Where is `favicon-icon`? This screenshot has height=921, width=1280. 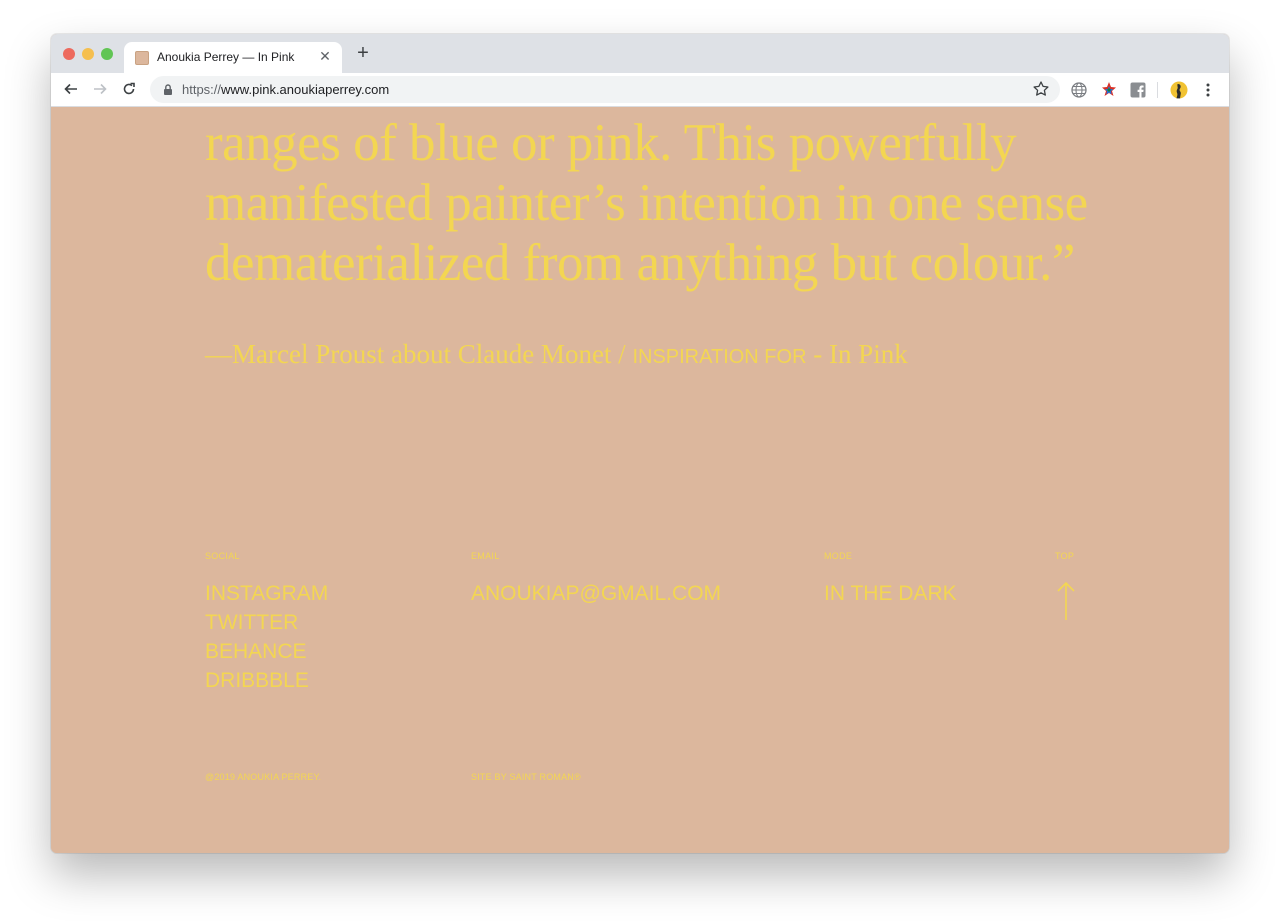
favicon-icon is located at coordinates (142, 58).